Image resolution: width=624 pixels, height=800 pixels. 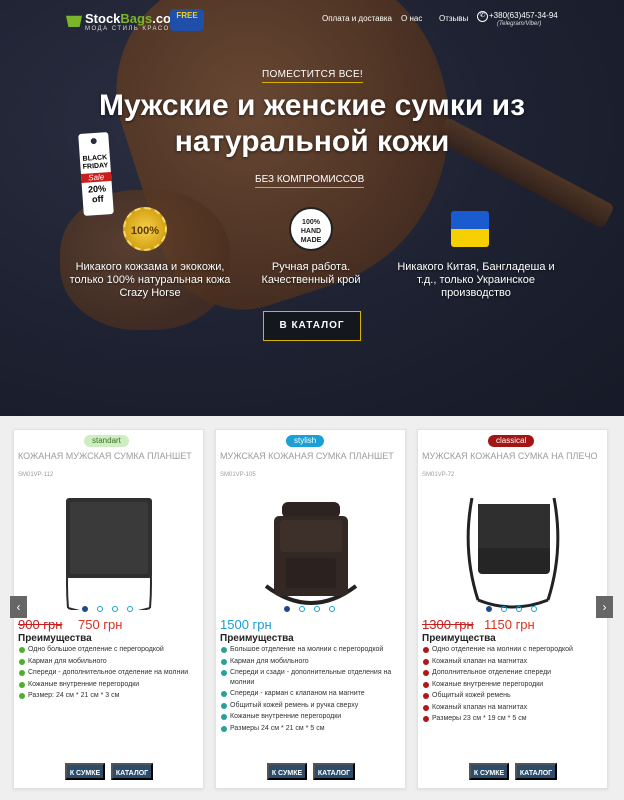 What do you see at coordinates (470, 229) in the screenshot?
I see `ukraine-flag-icon` at bounding box center [470, 229].